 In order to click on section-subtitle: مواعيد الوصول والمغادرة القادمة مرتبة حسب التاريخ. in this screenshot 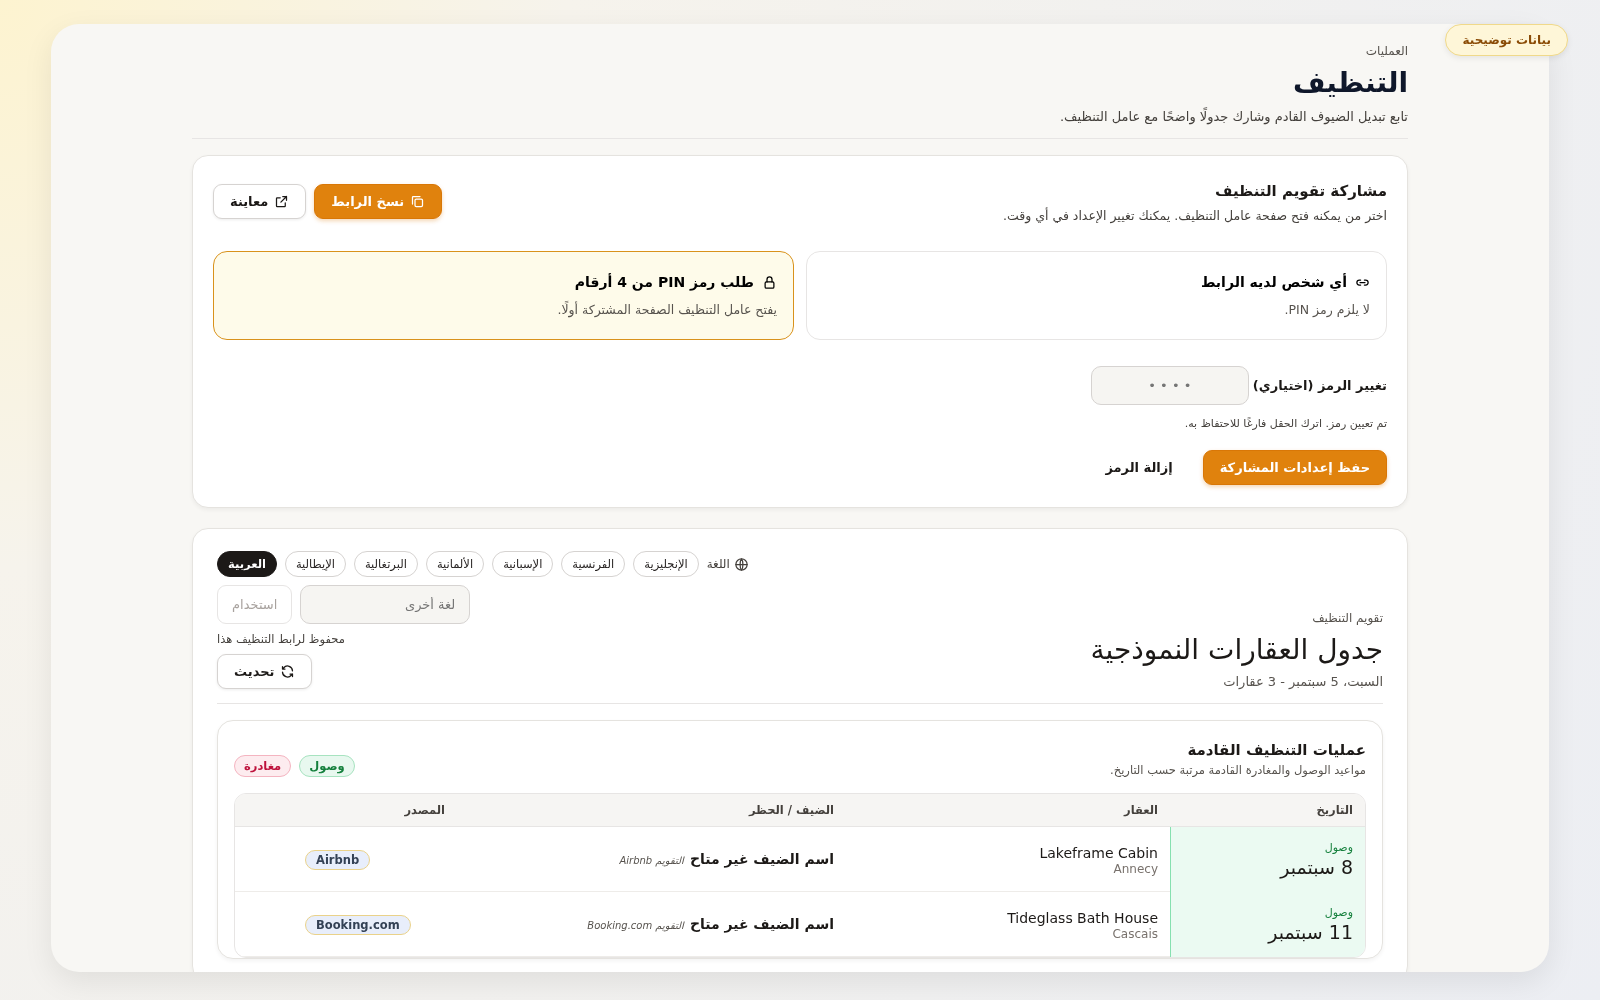, I will do `click(1238, 770)`.